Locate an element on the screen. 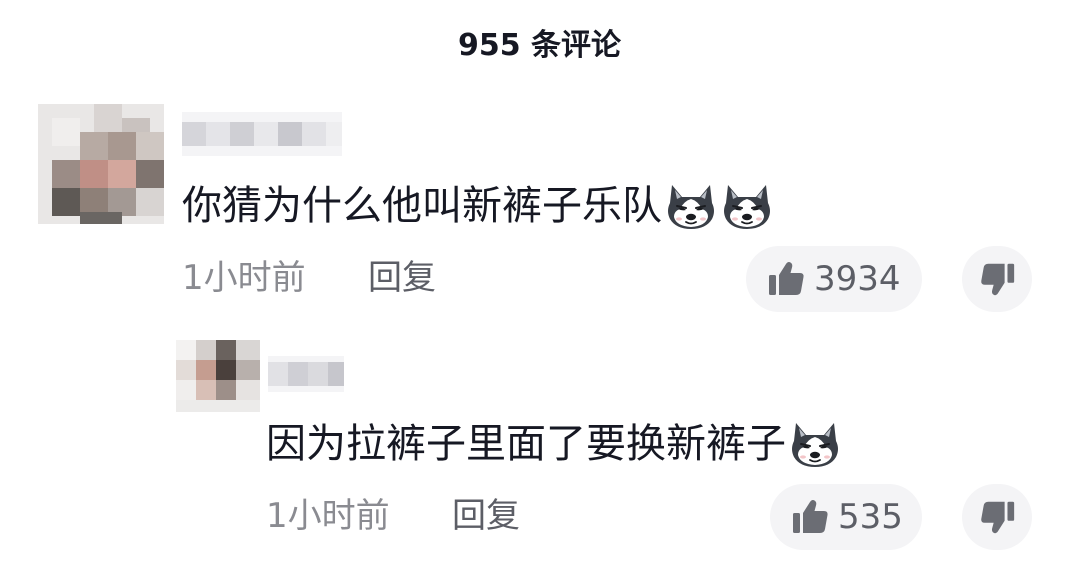  comments-header-title: 955 条评论 is located at coordinates (539, 45).